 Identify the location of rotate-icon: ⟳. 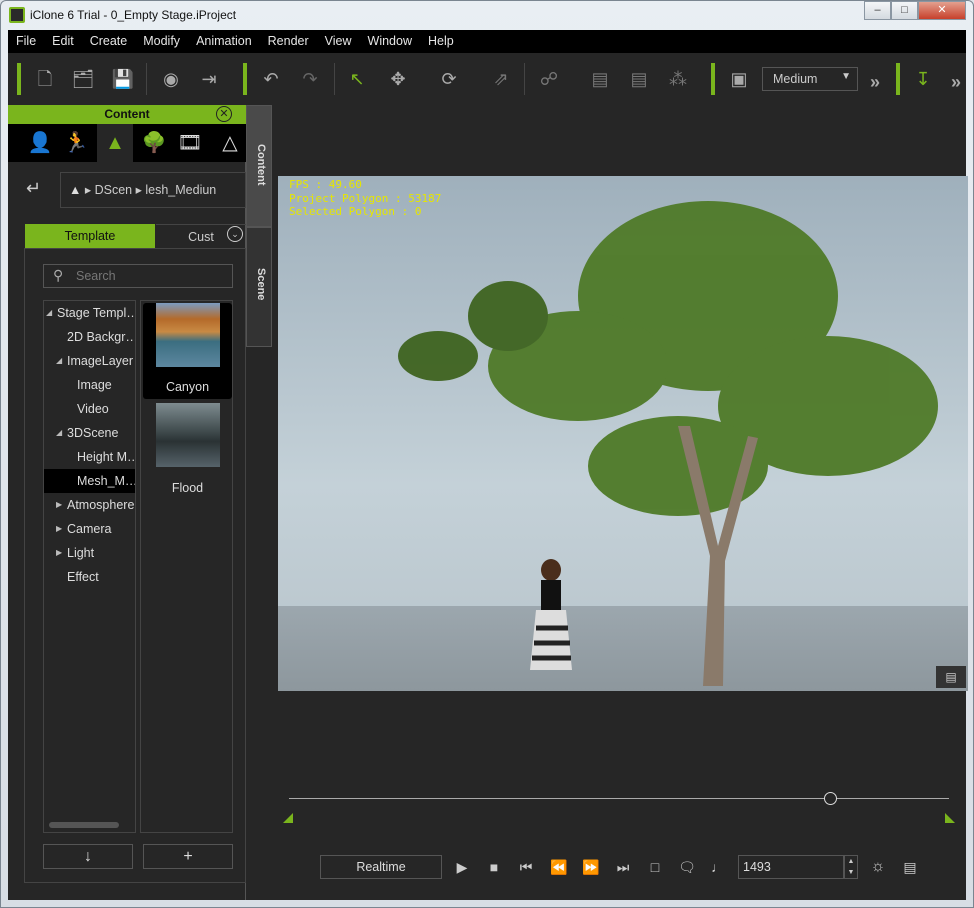
(449, 79).